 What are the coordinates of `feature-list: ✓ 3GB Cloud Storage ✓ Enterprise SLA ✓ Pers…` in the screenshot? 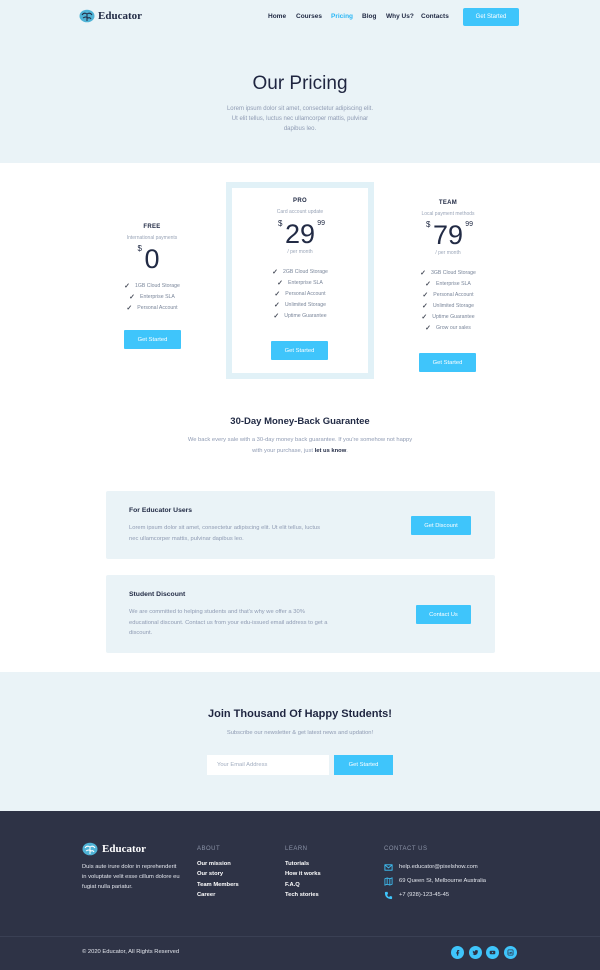 It's located at (448, 300).